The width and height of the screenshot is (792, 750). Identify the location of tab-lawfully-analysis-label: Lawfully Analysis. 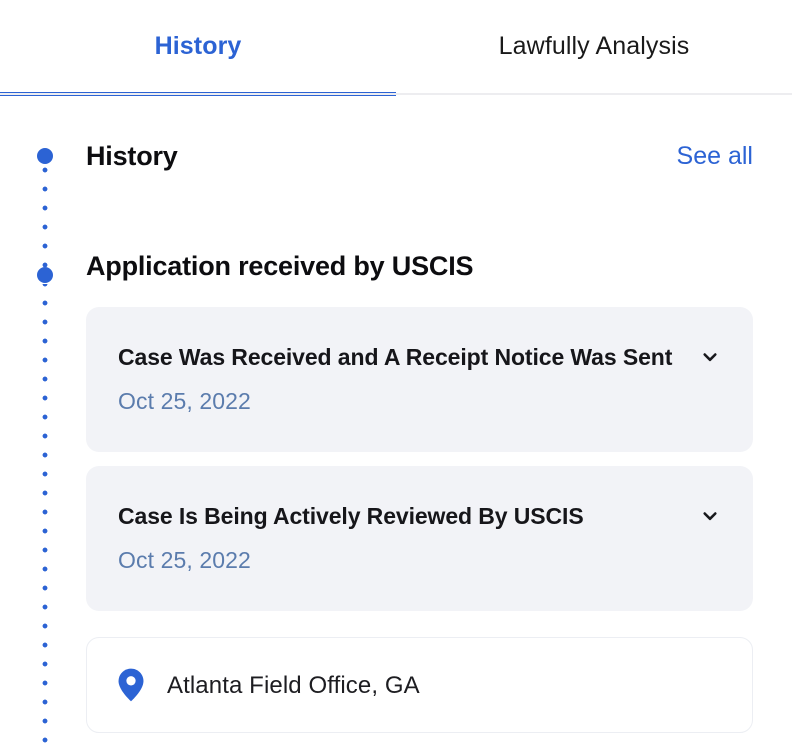
(594, 46).